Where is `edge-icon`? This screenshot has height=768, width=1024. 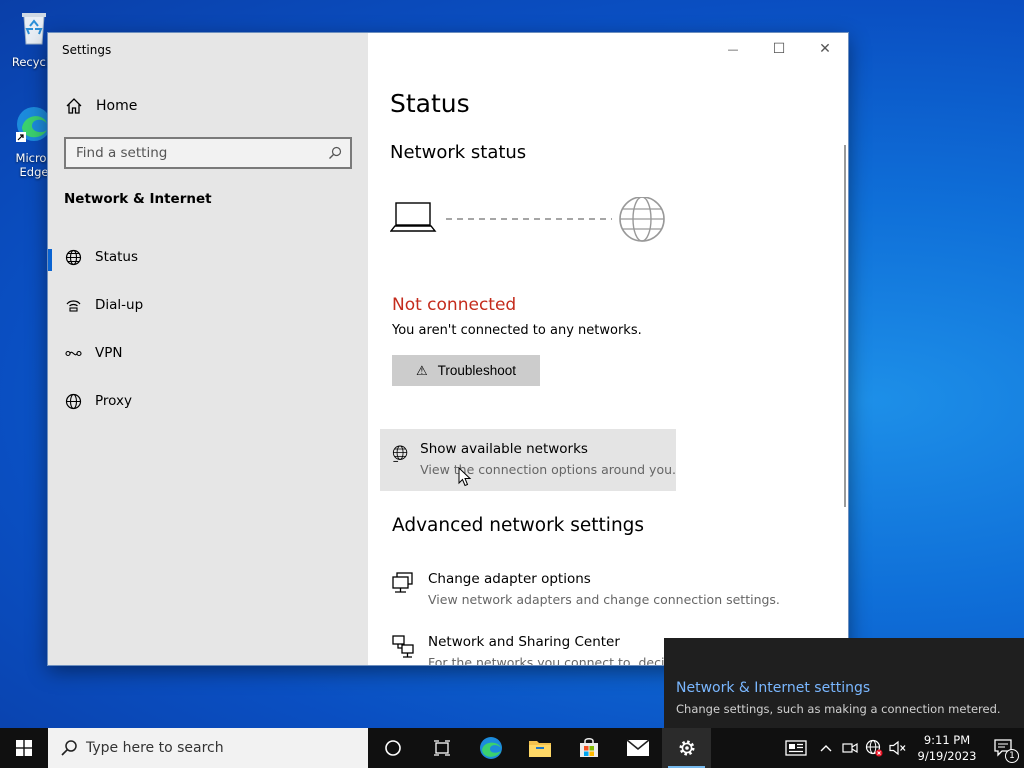
edge-icon is located at coordinates (490, 748).